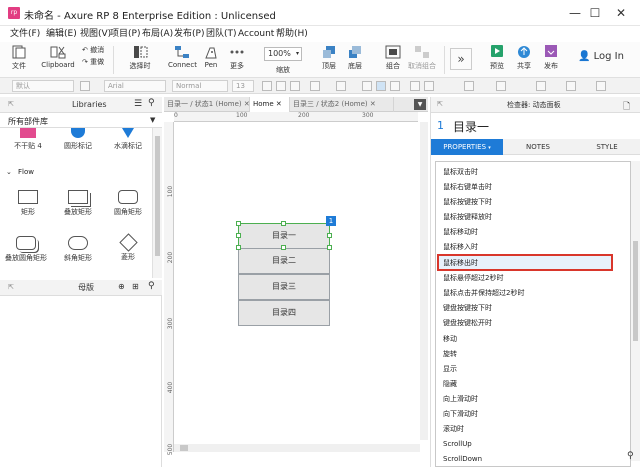 The image size is (640, 467). What do you see at coordinates (135, 86) in the screenshot?
I see `font-select: Arial` at bounding box center [135, 86].